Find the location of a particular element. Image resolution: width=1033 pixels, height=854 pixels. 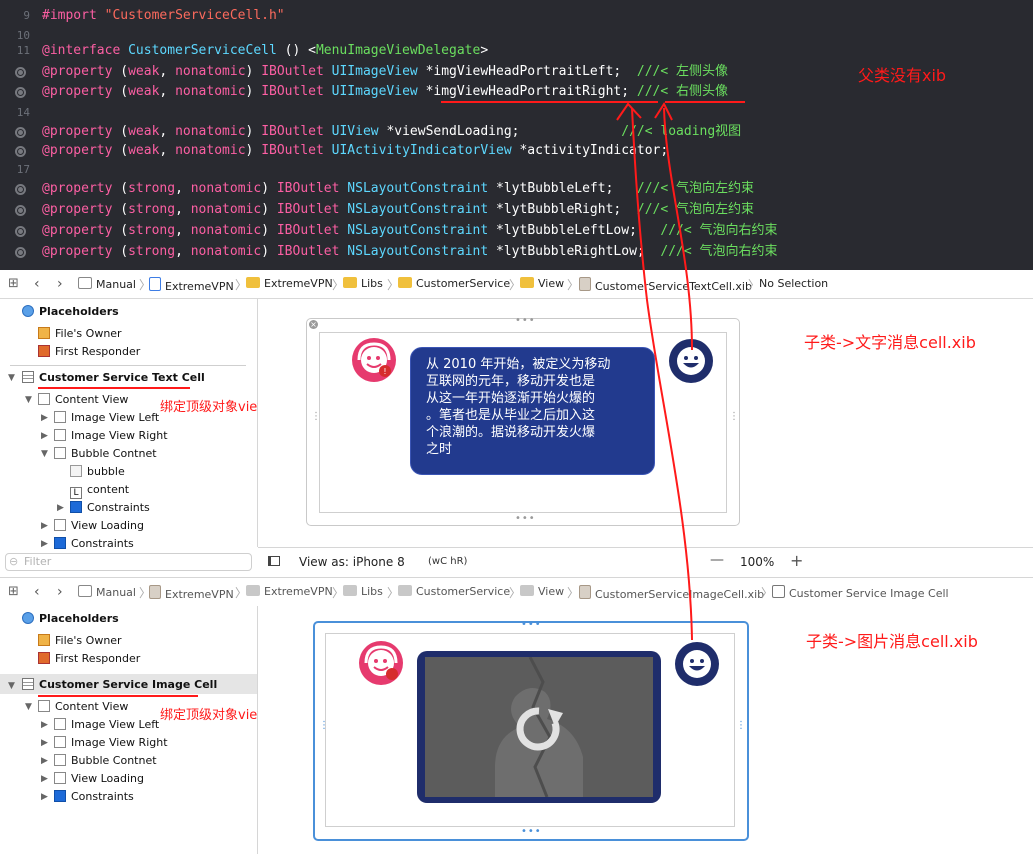

arrow-image-cell-to-outlet is located at coordinates (662, 374).